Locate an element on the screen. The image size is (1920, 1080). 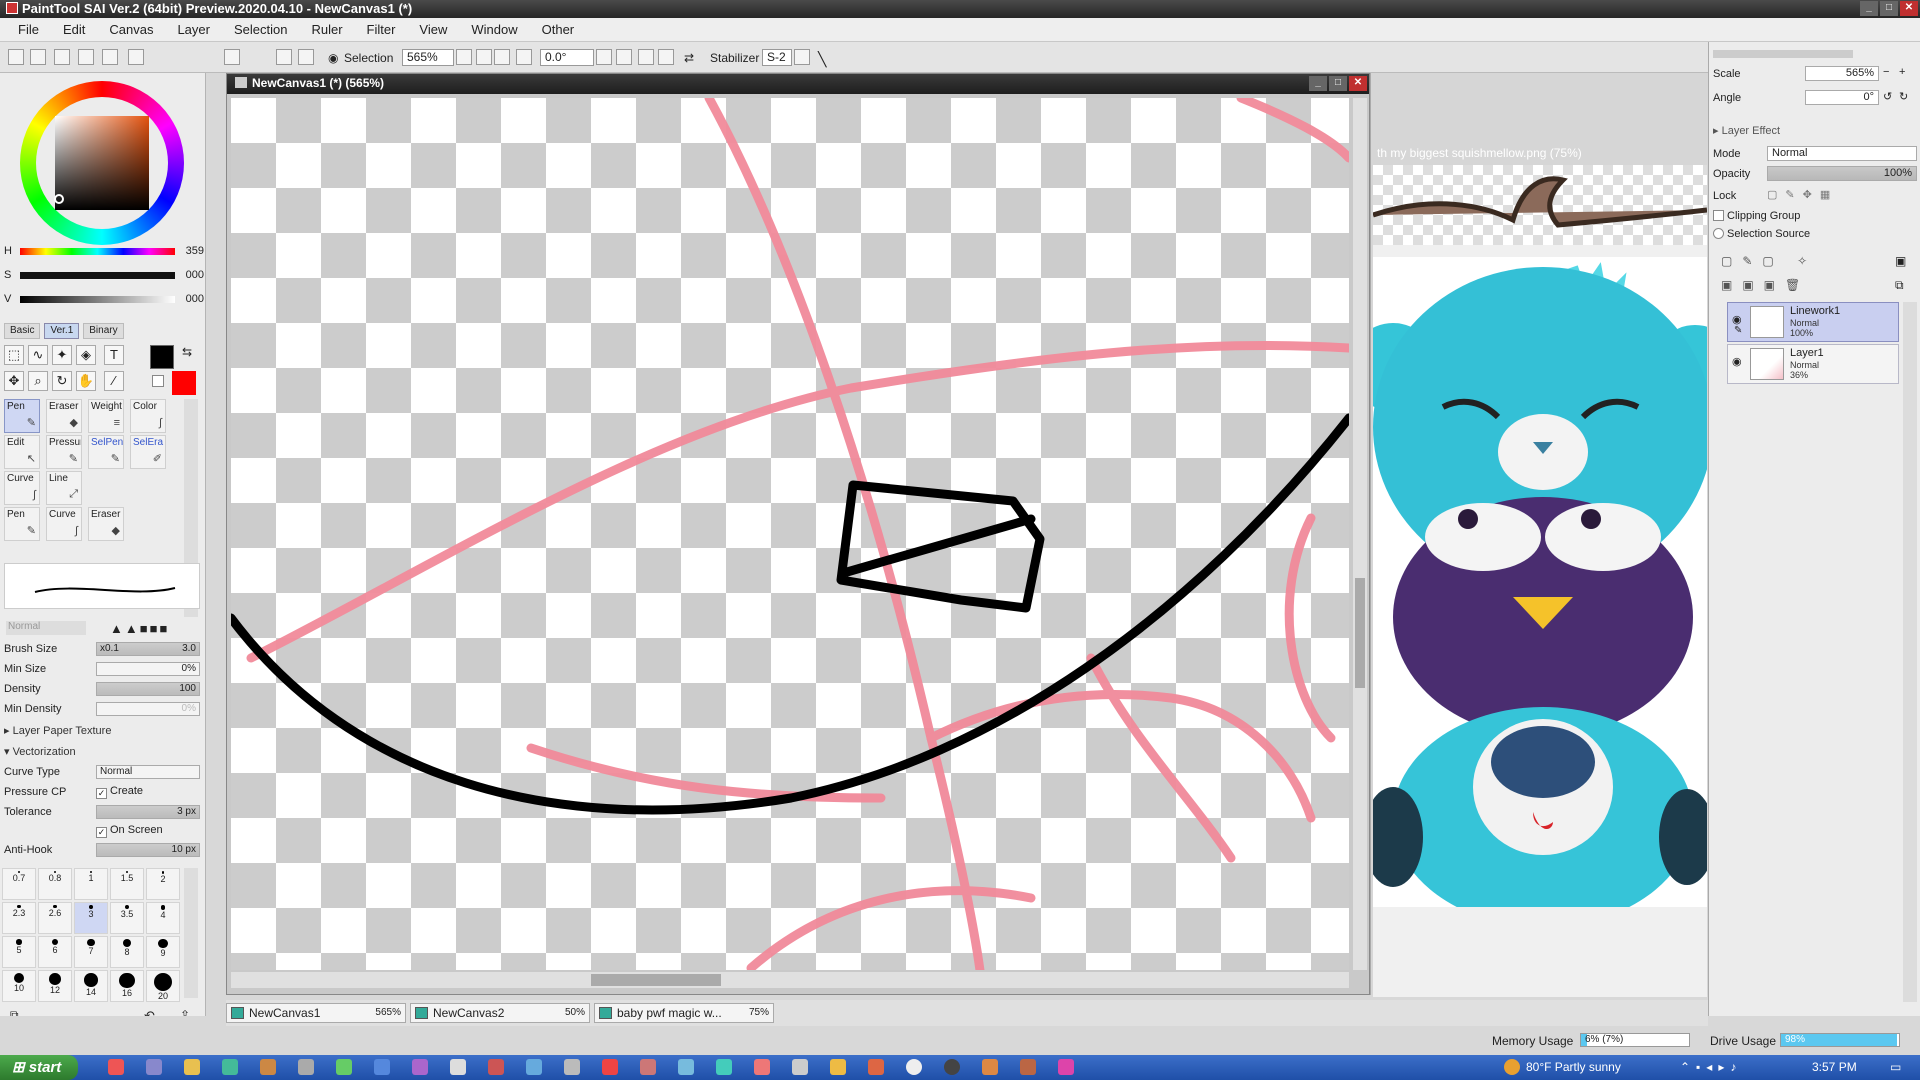
selection-source-checkbox is located at coordinates (1718, 233).